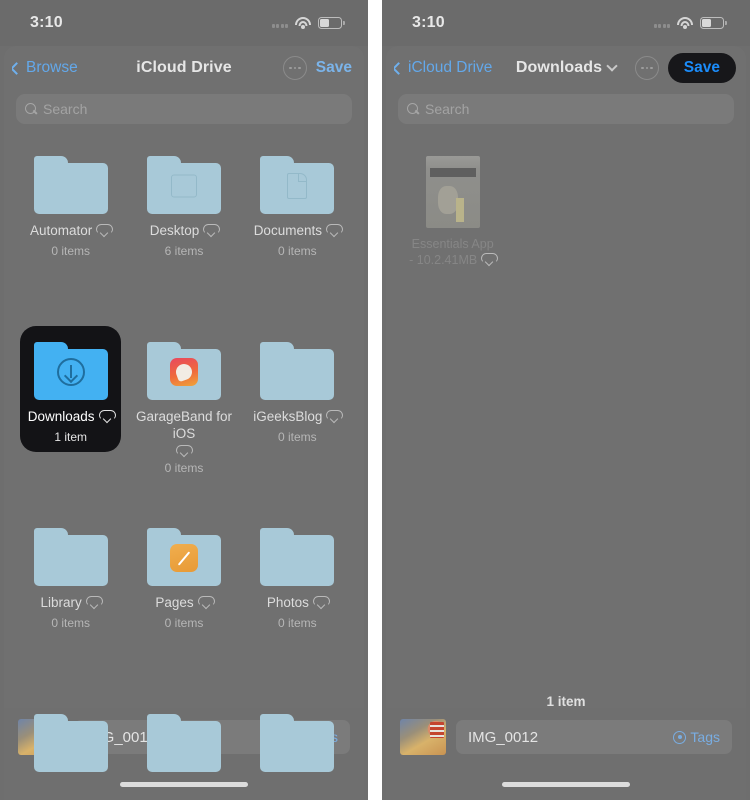 The image size is (750, 800). I want to click on file-thumbnail, so click(423, 737).